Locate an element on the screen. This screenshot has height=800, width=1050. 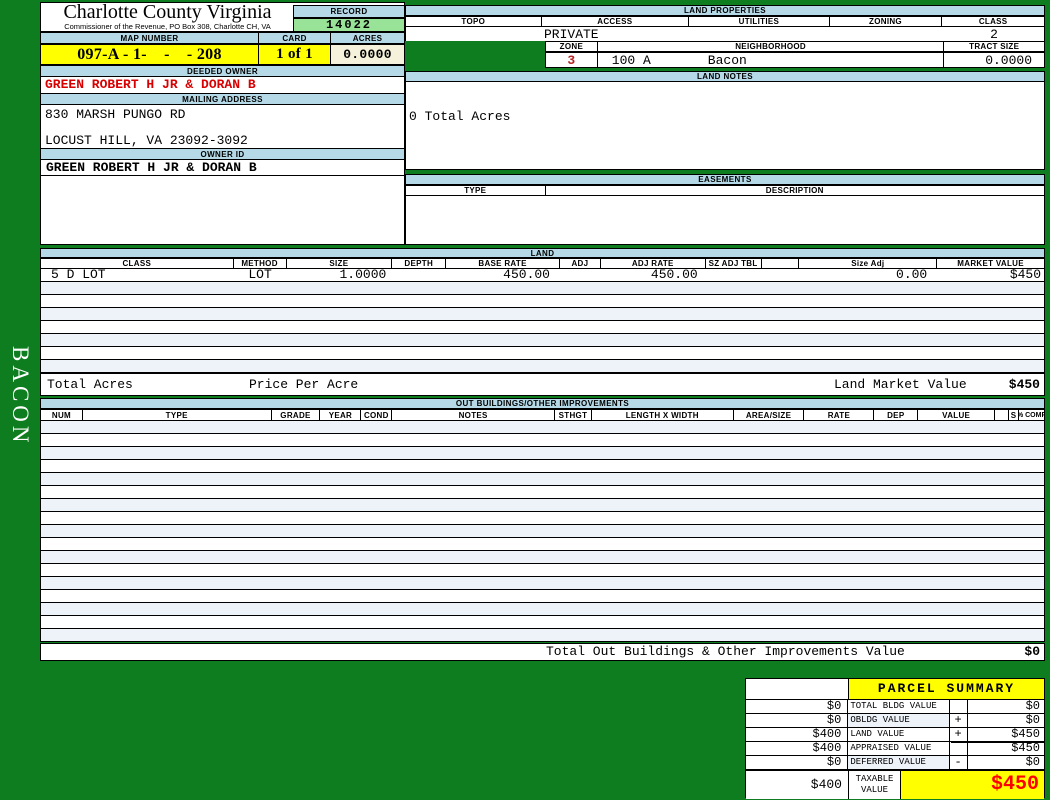
out-buildings-section-label: OUT BUILDINGS/OTHER IMPROVEMENTS is located at coordinates (542, 403).